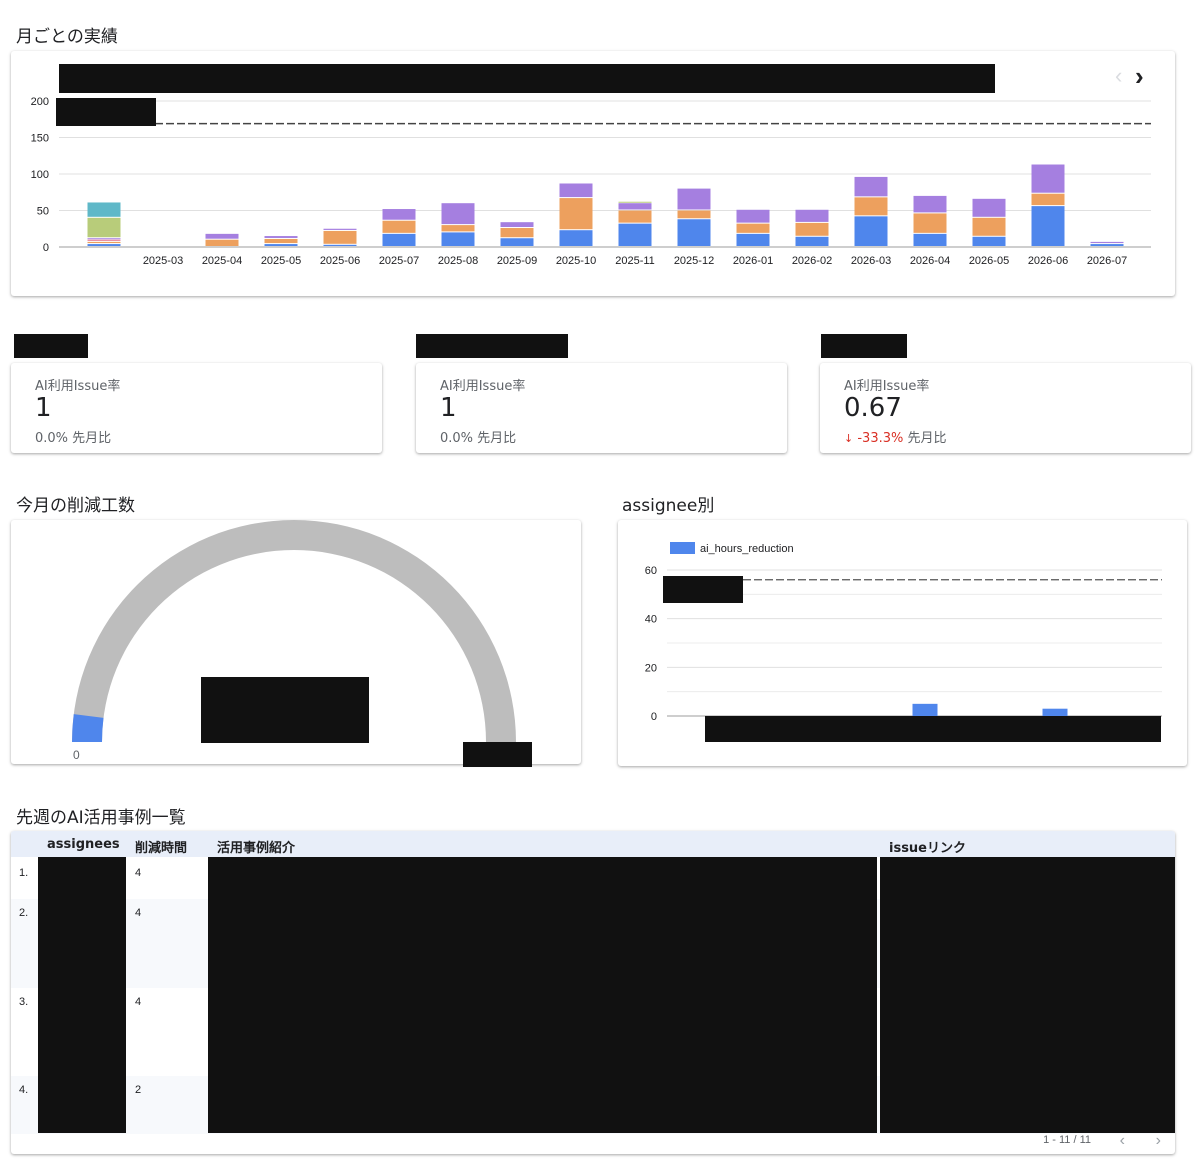 This screenshot has height=1164, width=1200. What do you see at coordinates (281, 261) in the screenshot?
I see `x-tick-label: 2025-05` at bounding box center [281, 261].